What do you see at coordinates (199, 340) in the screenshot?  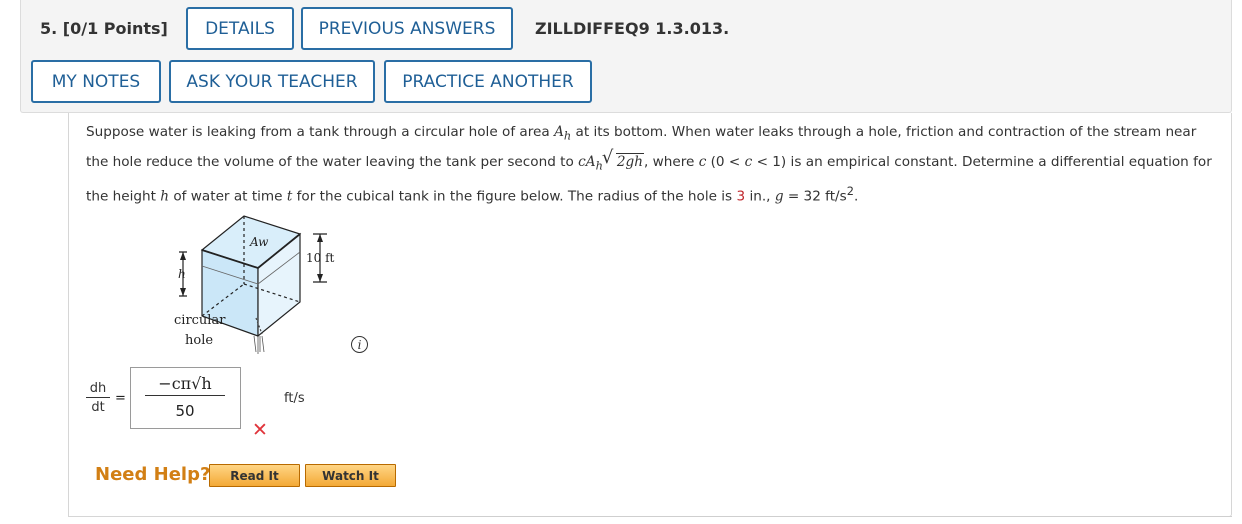 I see `hole-label-line2: hole` at bounding box center [199, 340].